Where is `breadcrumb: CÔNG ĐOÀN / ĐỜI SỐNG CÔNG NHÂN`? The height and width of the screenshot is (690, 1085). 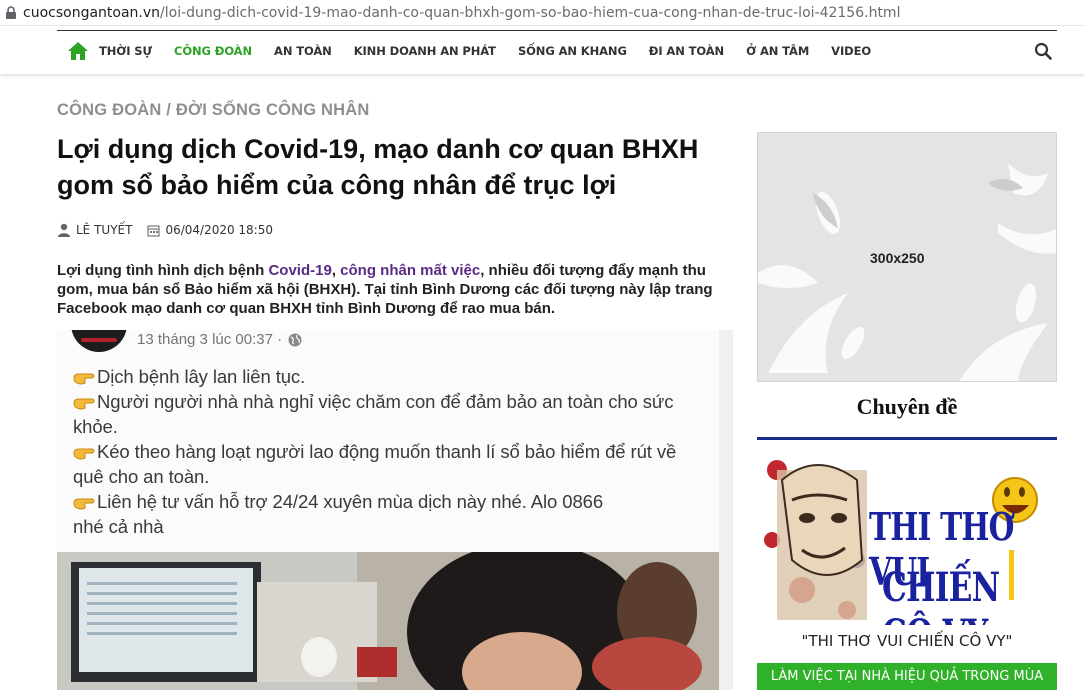
breadcrumb: CÔNG ĐOÀN / ĐỜI SỐNG CÔNG NHÂN is located at coordinates (213, 110).